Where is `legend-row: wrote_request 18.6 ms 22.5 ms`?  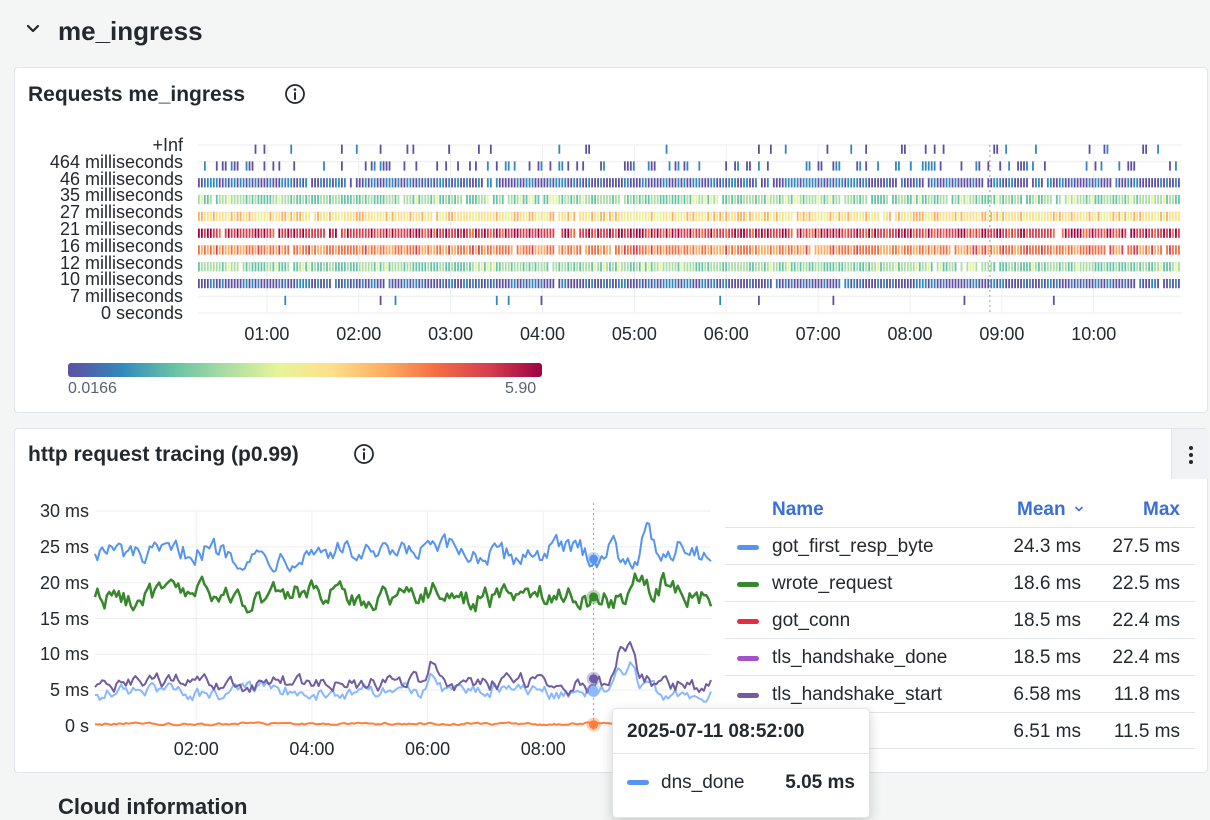
legend-row: wrote_request 18.6 ms 22.5 ms is located at coordinates (960, 582).